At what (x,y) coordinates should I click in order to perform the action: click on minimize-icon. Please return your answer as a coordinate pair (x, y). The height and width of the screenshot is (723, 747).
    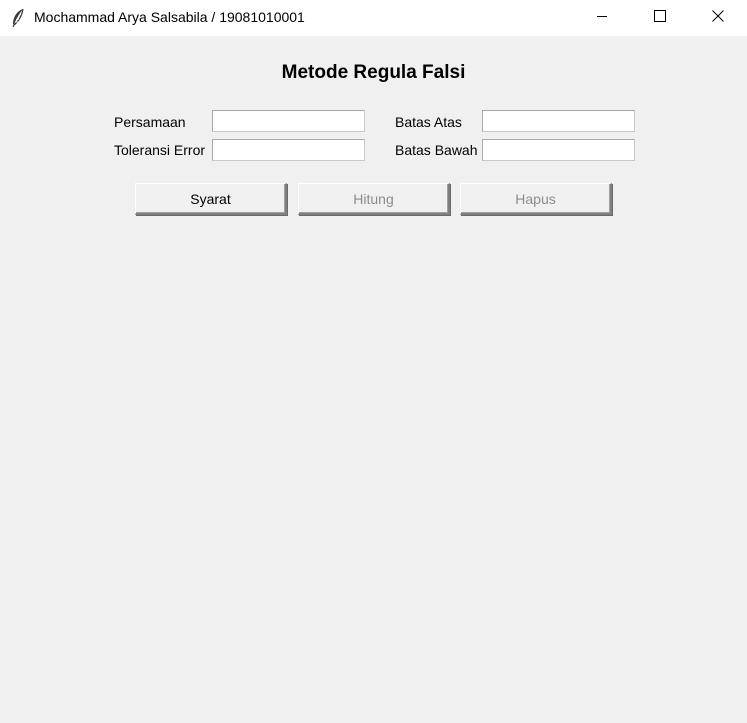
    Looking at the image, I should click on (602, 18).